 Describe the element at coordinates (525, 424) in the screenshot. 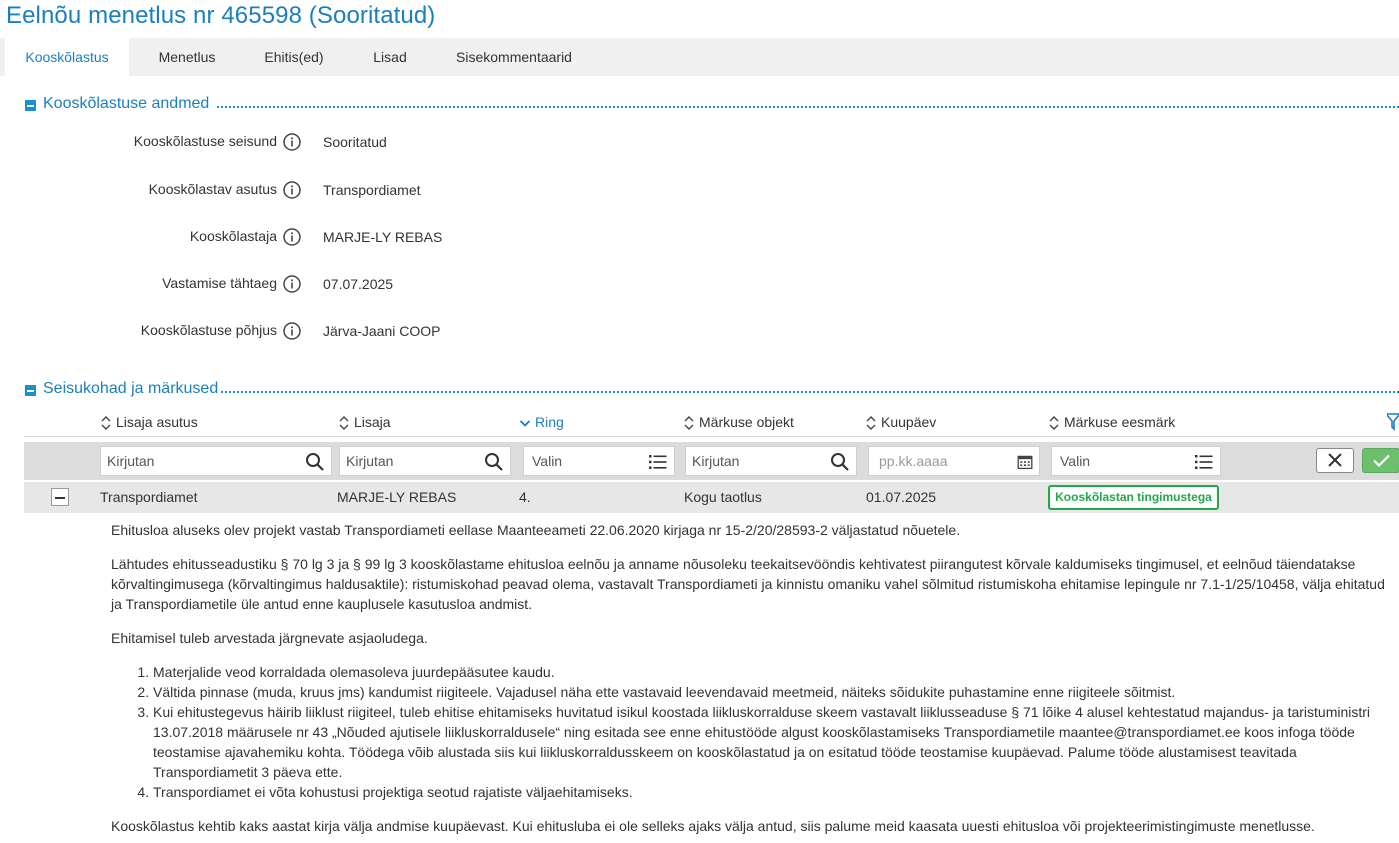

I see `sort-desc-icon` at that location.